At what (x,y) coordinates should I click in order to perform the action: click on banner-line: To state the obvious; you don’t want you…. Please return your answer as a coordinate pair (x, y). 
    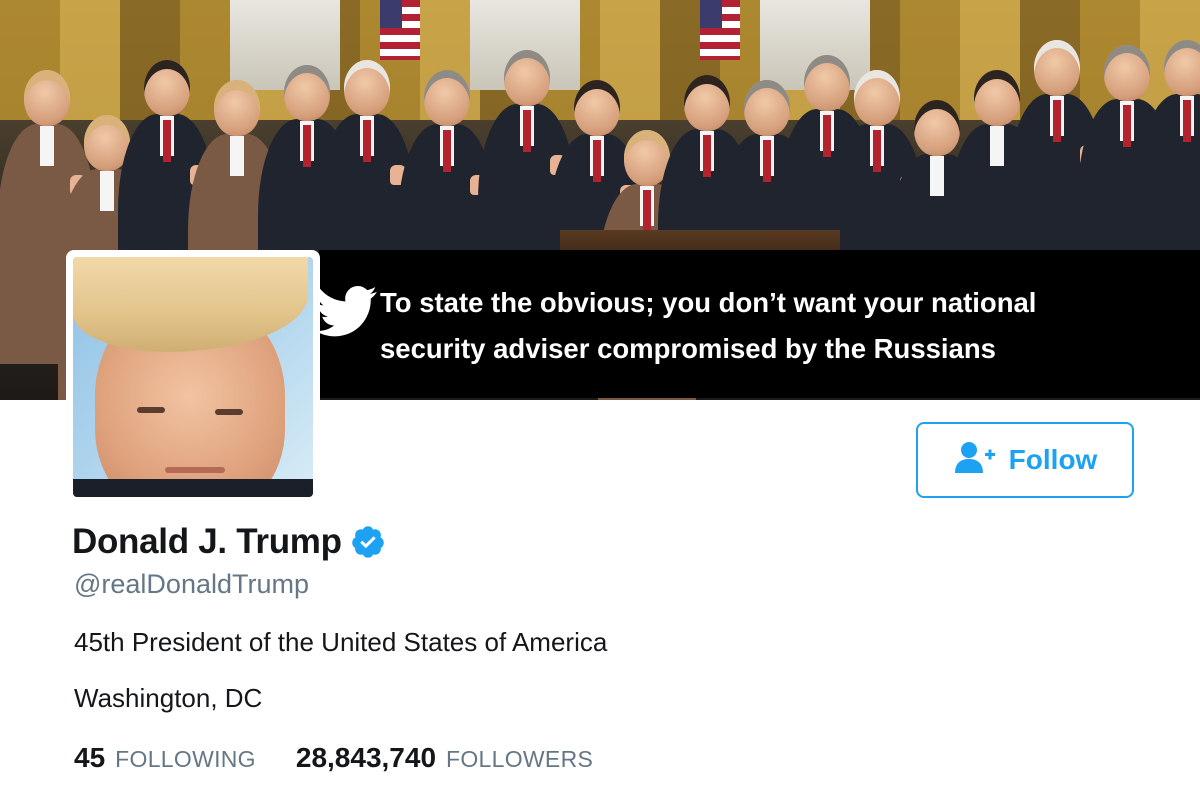
    Looking at the image, I should click on (708, 302).